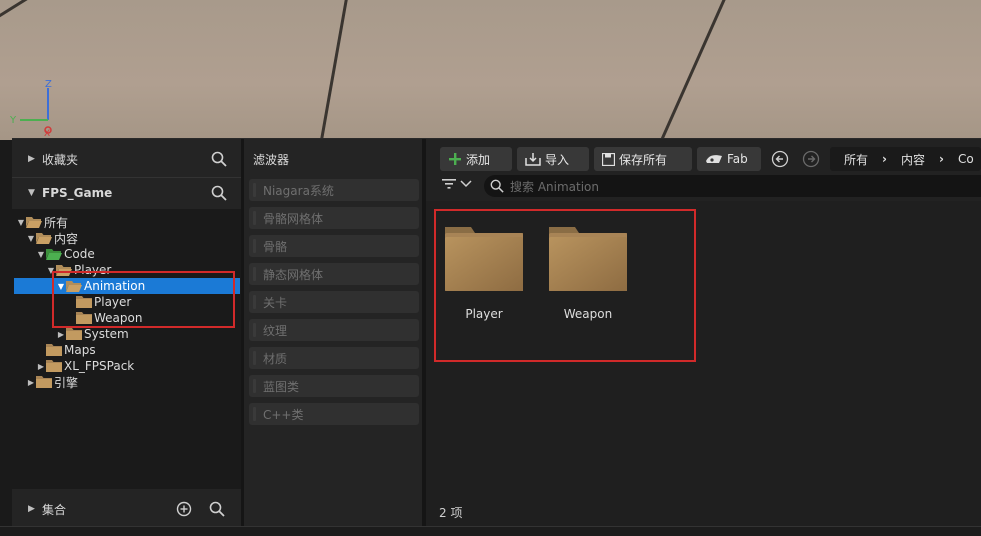 This screenshot has height=536, width=981. Describe the element at coordinates (334, 302) in the screenshot. I see `filter-level: 关卡` at that location.